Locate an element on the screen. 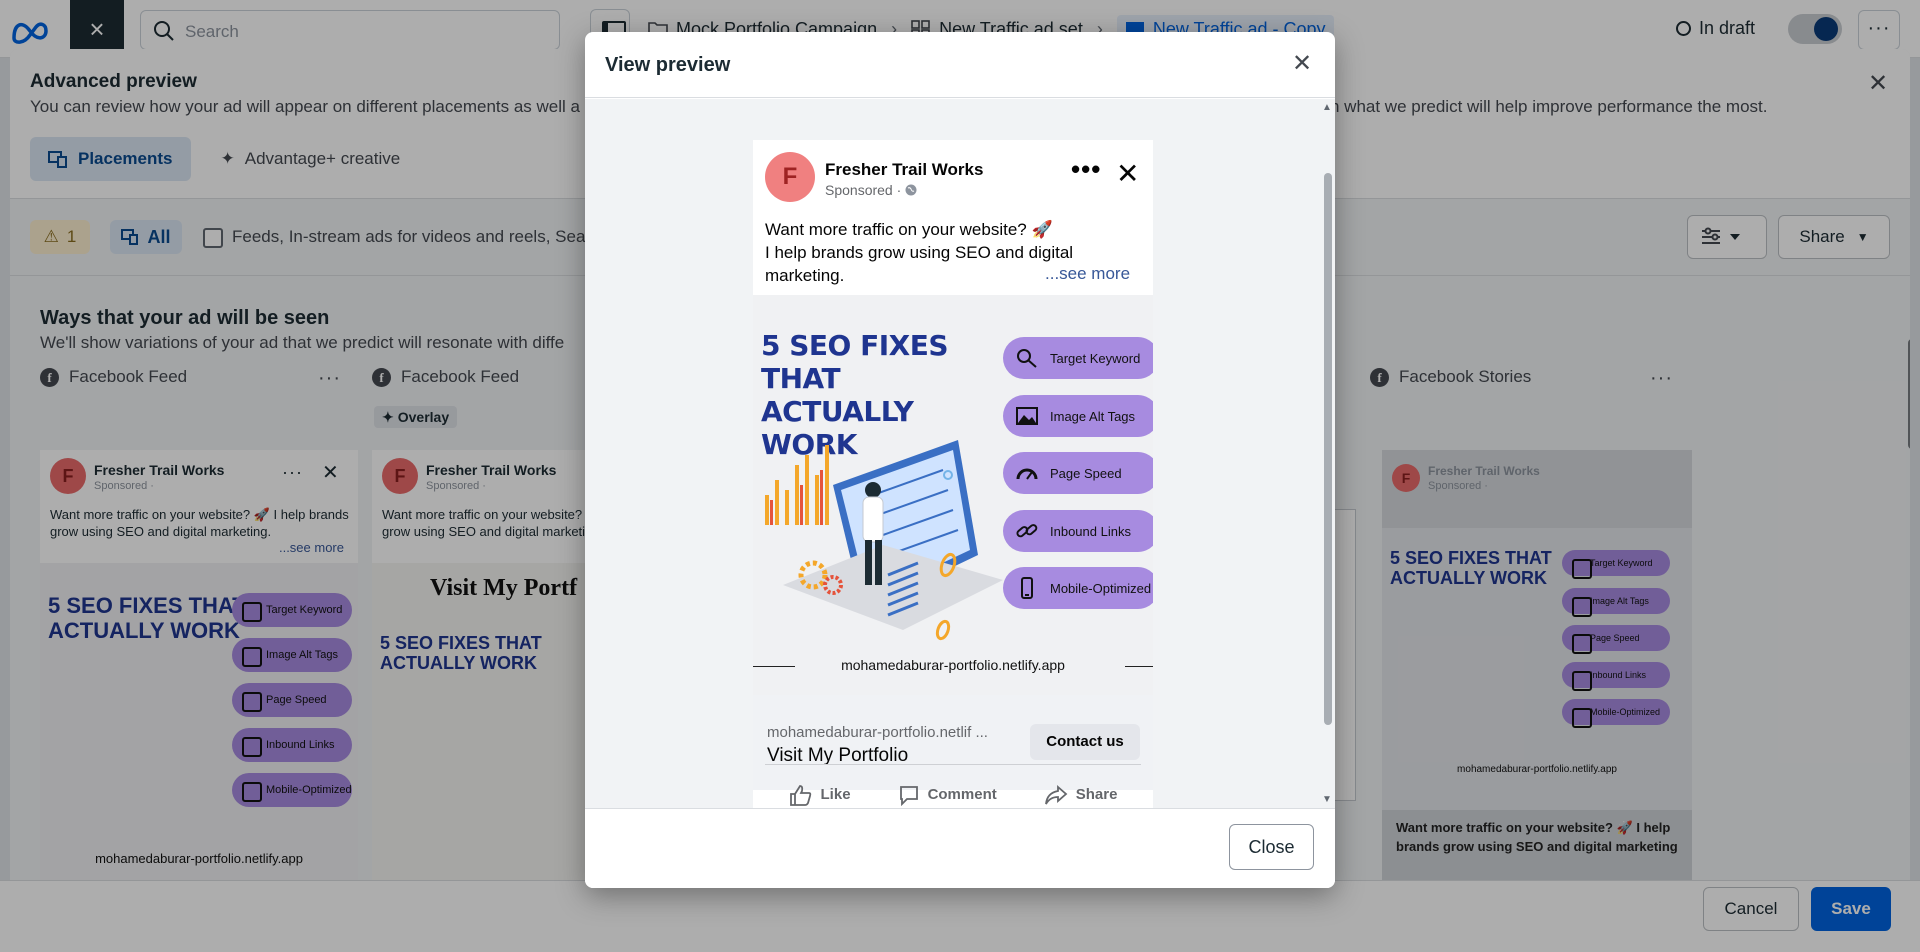 The width and height of the screenshot is (1920, 952). seo-illustration-icon is located at coordinates (884, 540).